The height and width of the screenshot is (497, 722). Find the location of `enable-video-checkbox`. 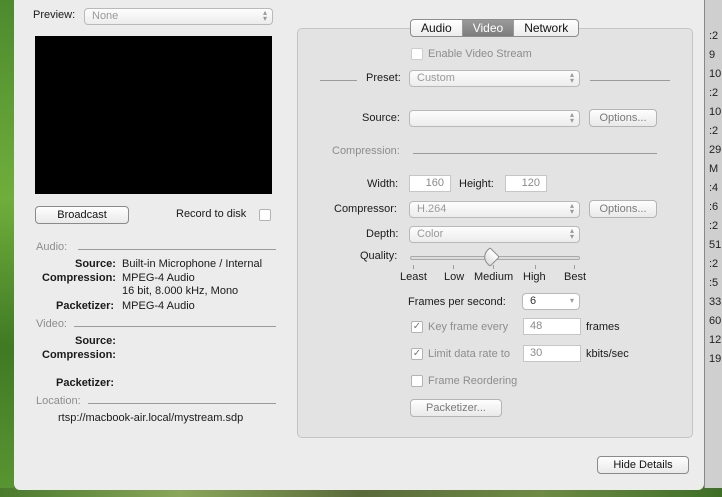

enable-video-checkbox is located at coordinates (417, 54).